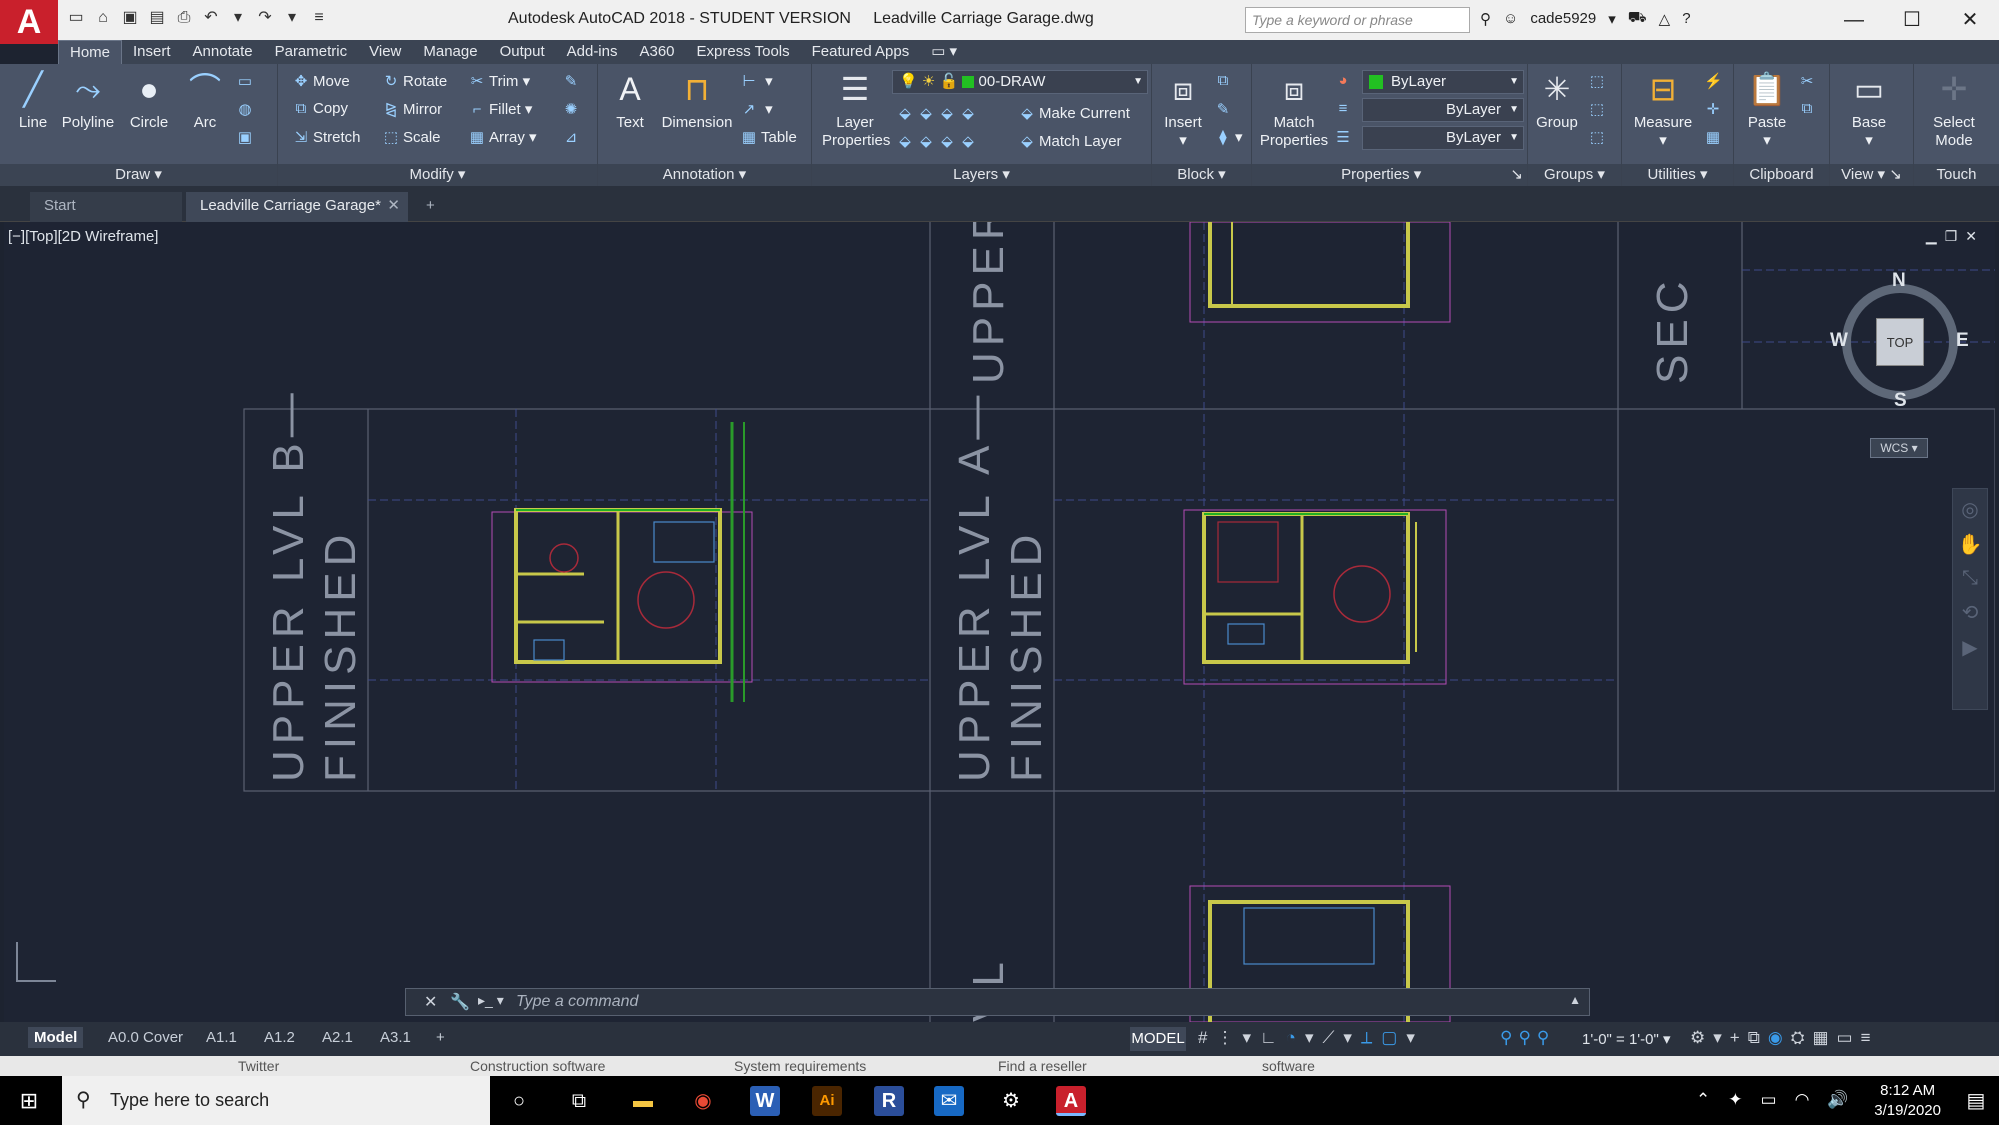  I want to click on revit-icon: R, so click(889, 1101).